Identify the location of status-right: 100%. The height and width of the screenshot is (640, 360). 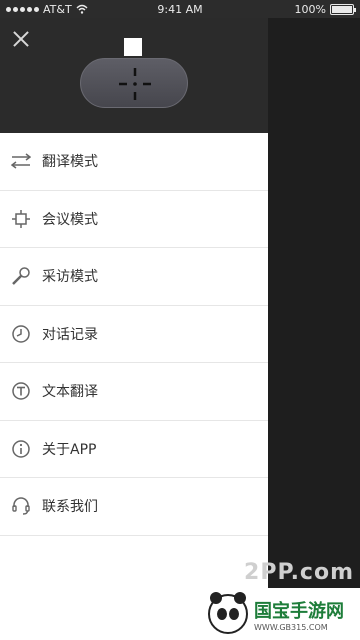
(325, 9).